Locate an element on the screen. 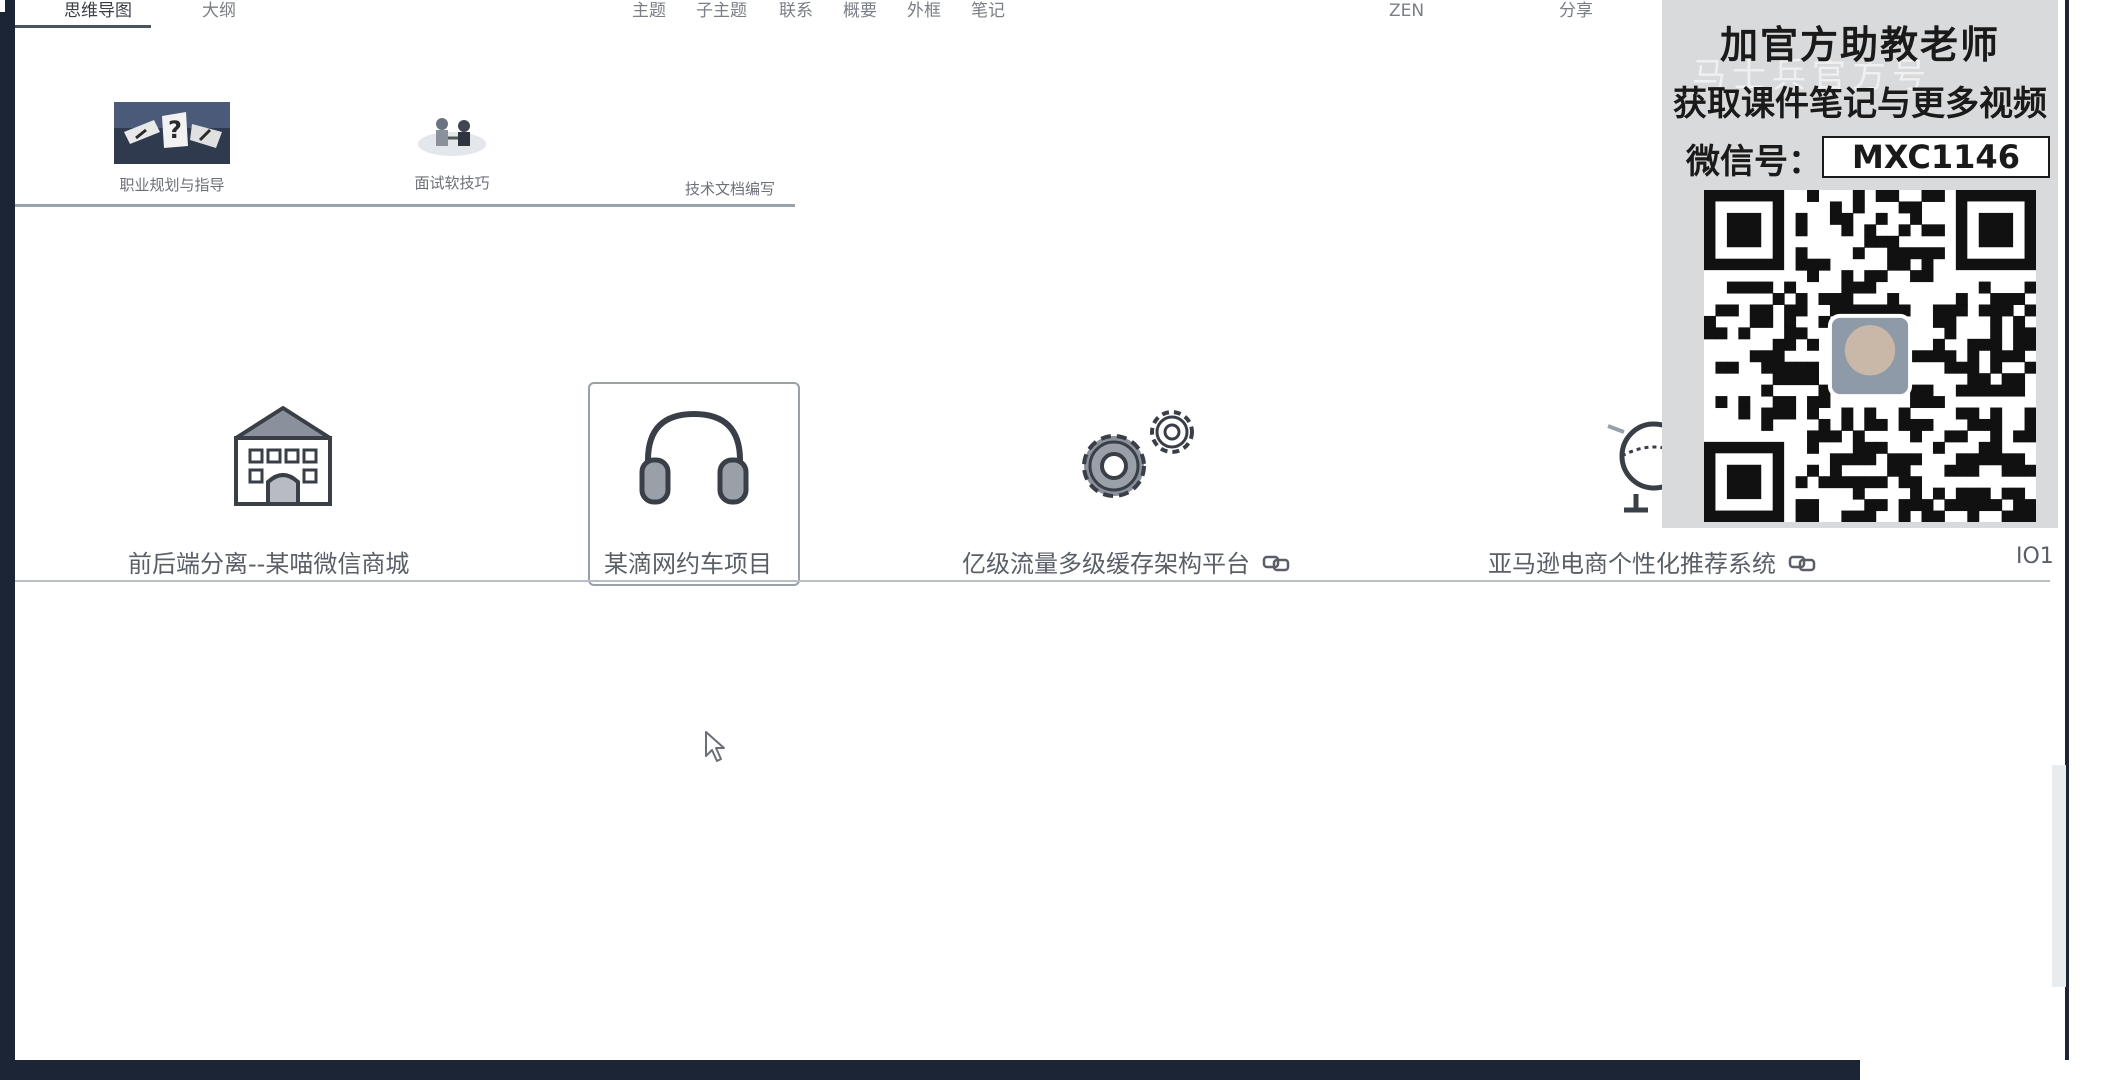  node-interview-skills: 面试软技巧 is located at coordinates (452, 148).